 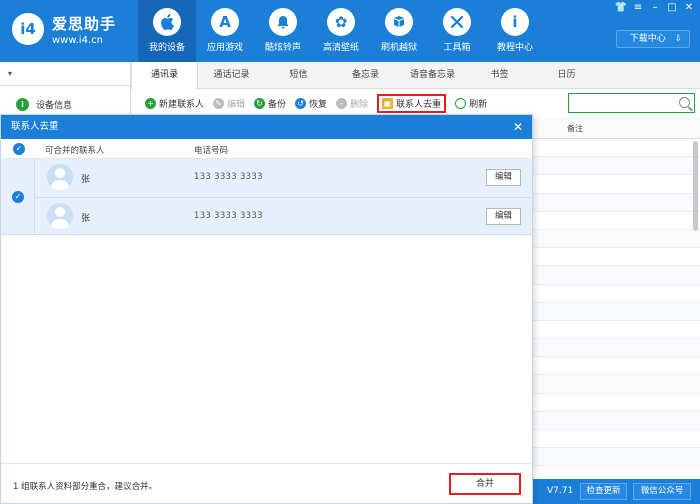 I want to click on main-nav: 我的设备 A 应用游戏 酷炫铃声 ✿ 高清壁纸 刷机越狱 工具箱 i 教程中心, so click(x=341, y=31).